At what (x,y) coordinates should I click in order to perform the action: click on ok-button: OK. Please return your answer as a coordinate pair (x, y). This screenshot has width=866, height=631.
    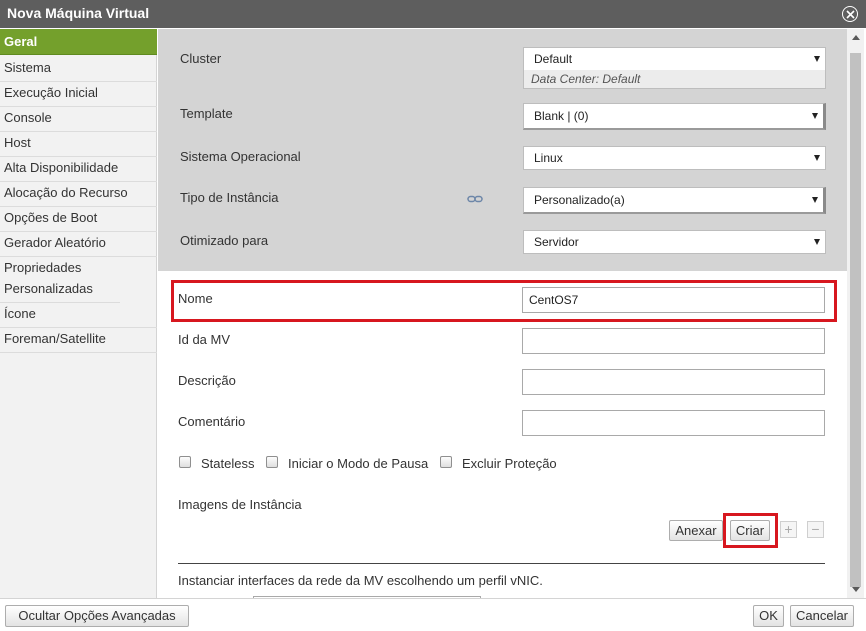
    Looking at the image, I should click on (768, 616).